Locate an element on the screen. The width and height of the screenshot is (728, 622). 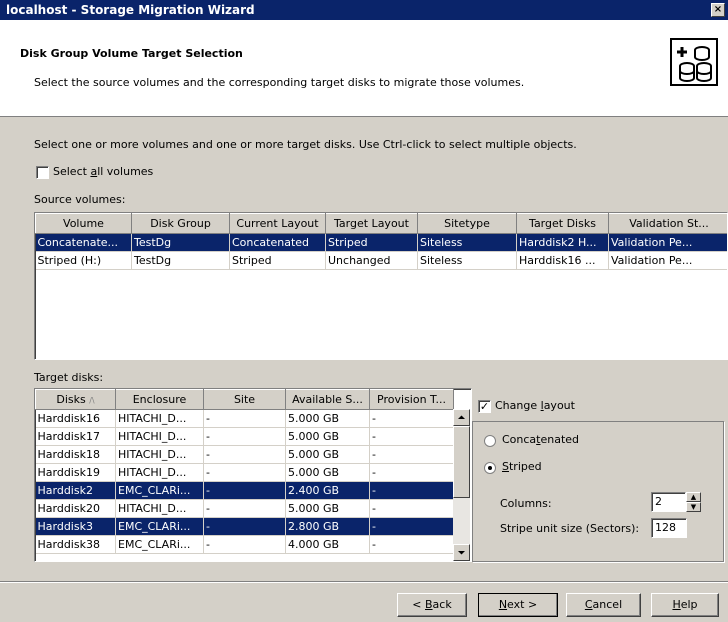
stripe-unit-input: 128 is located at coordinates (669, 528).